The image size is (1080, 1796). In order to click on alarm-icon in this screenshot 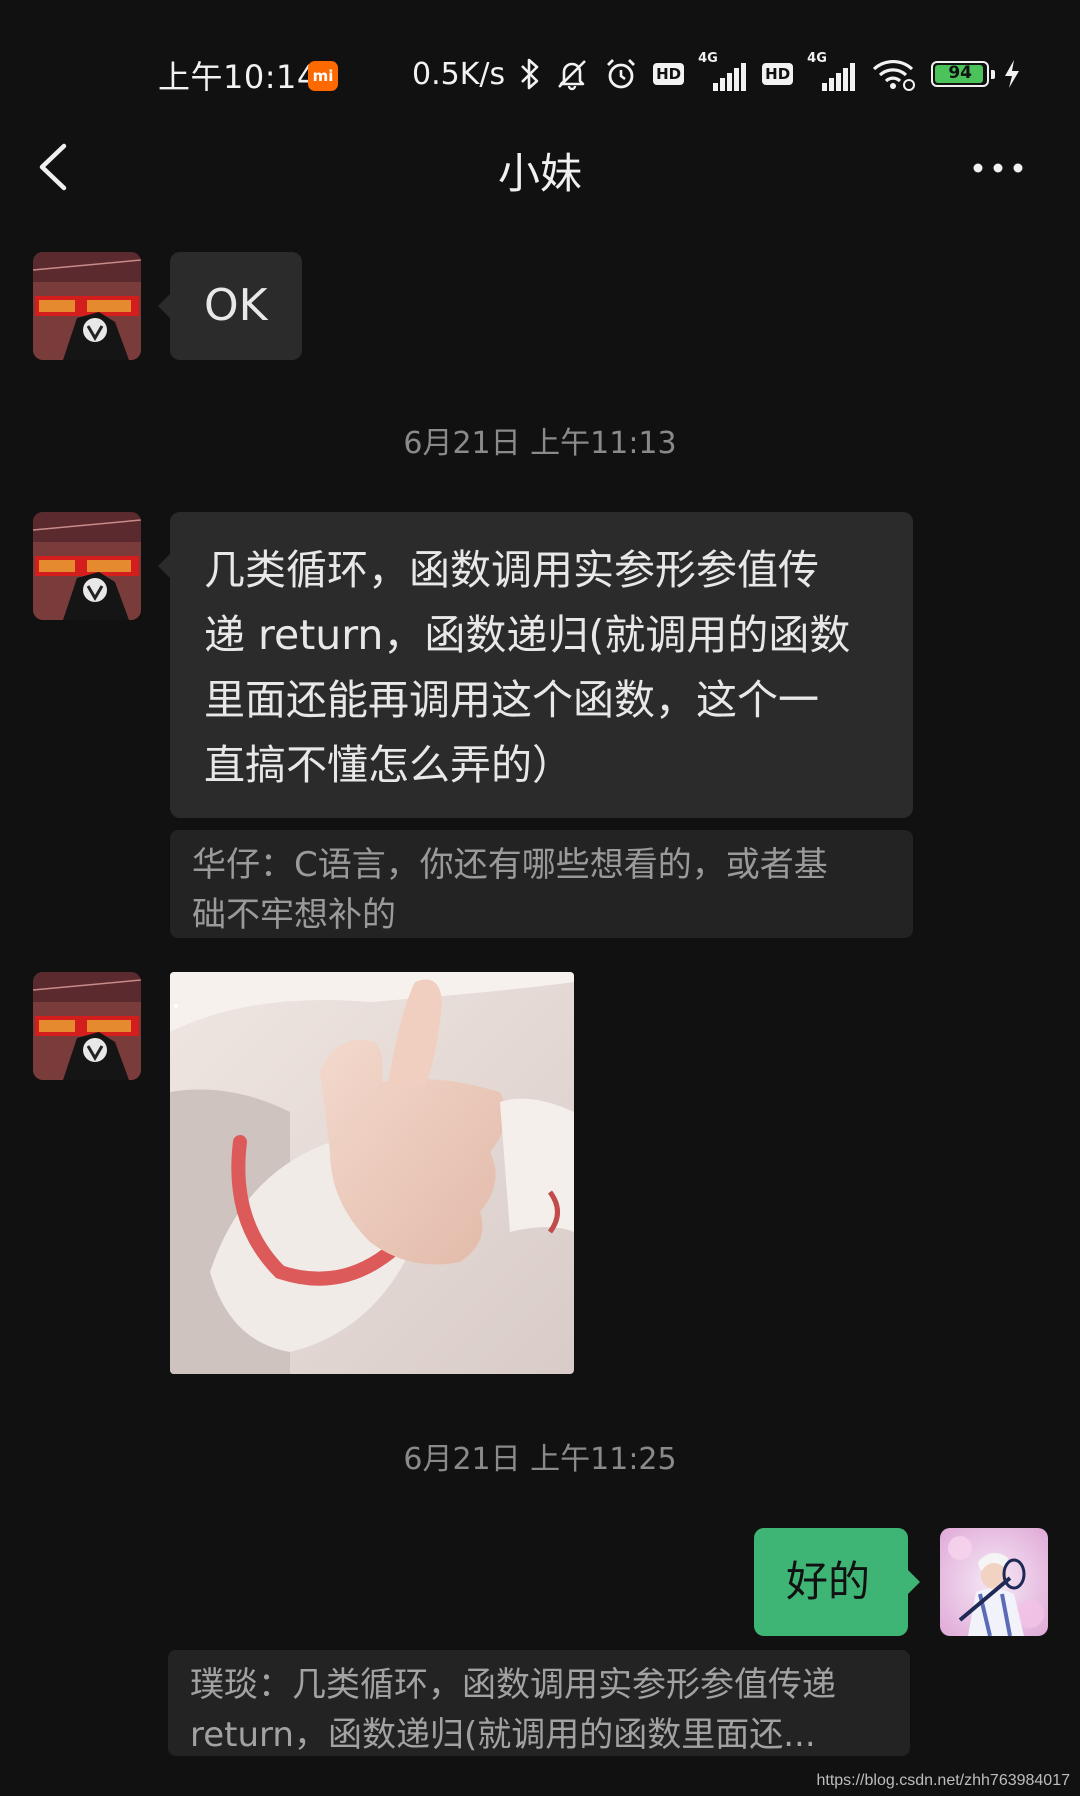, I will do `click(621, 74)`.